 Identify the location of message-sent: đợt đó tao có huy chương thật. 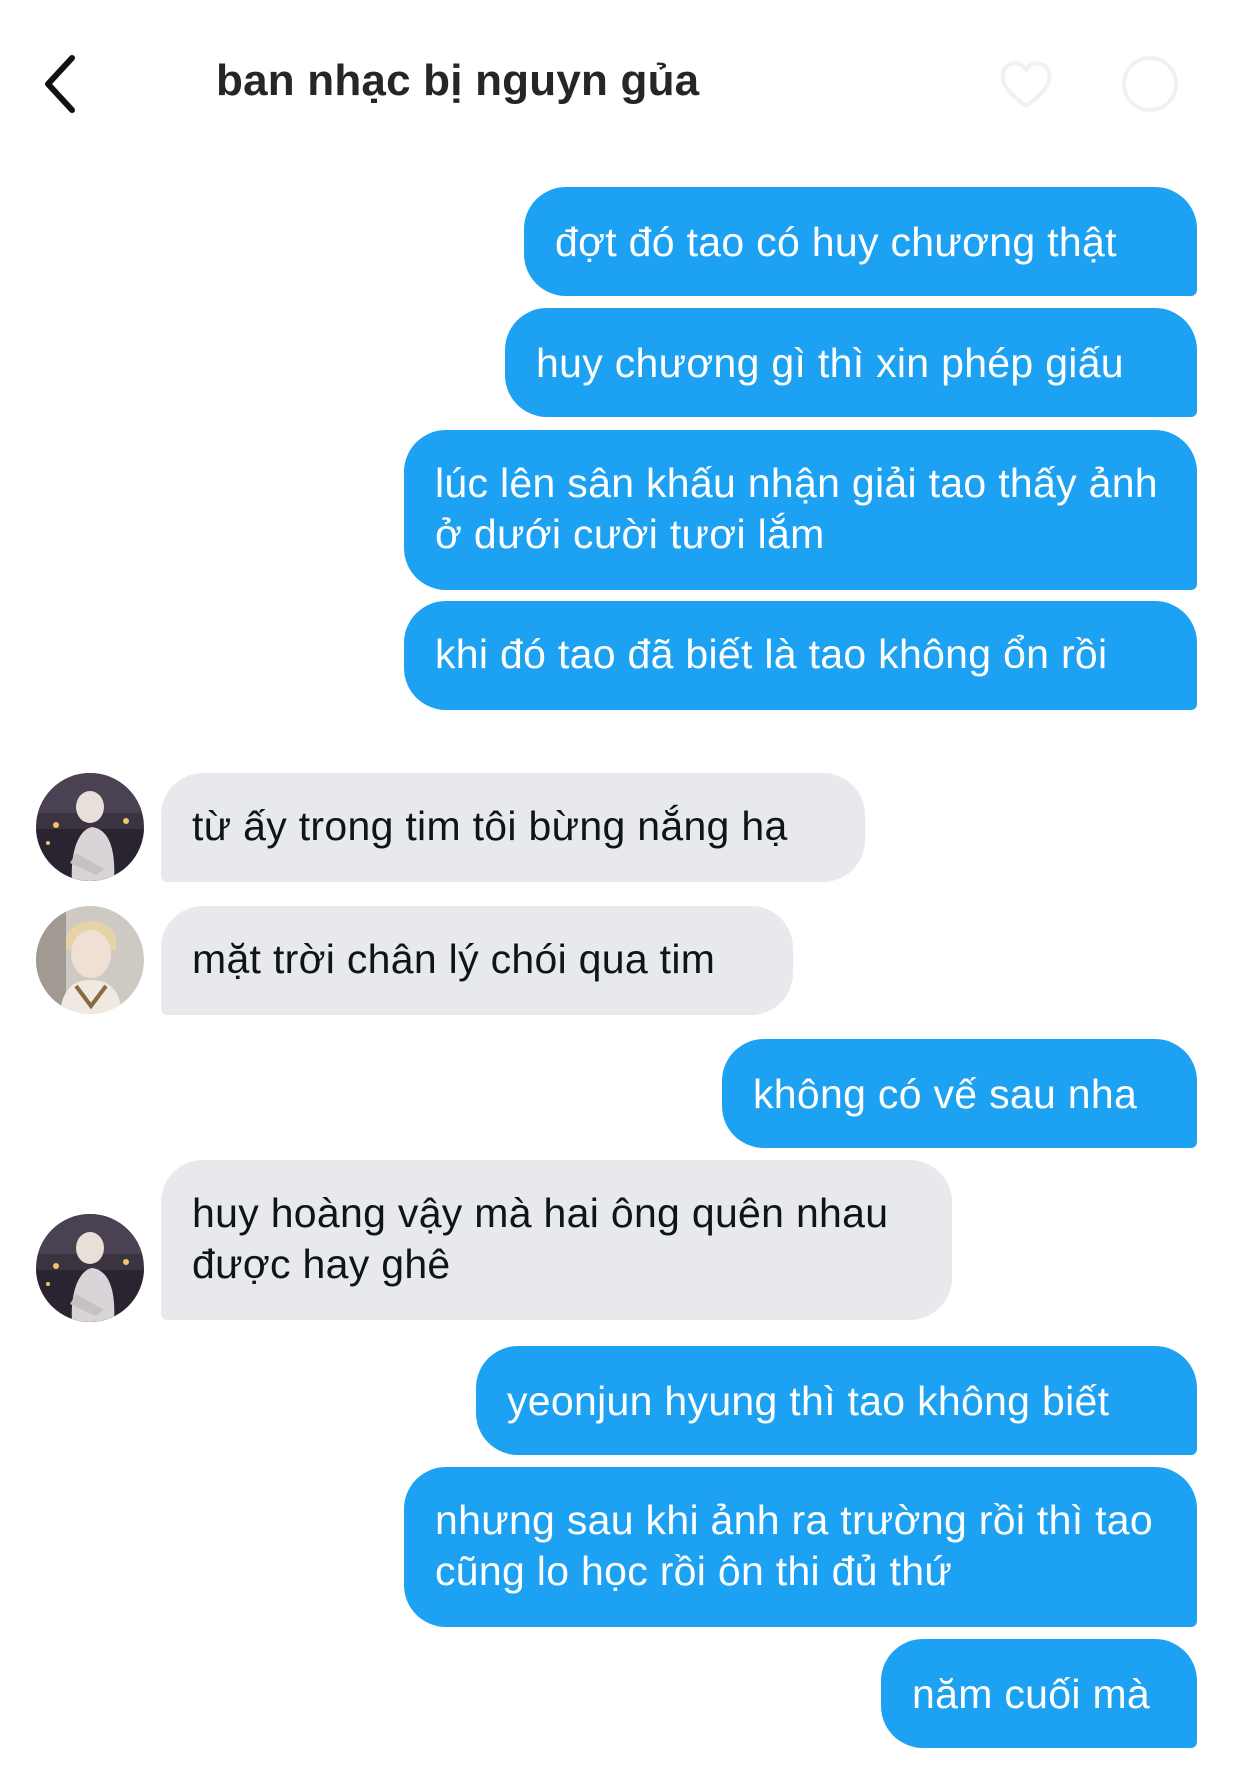
(860, 241).